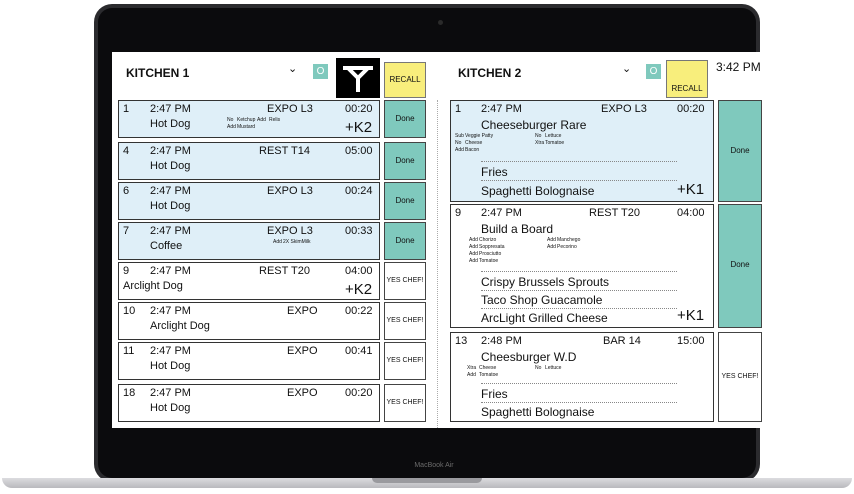 Image resolution: width=854 pixels, height=494 pixels. I want to click on ticket-text: 00:24, so click(359, 191).